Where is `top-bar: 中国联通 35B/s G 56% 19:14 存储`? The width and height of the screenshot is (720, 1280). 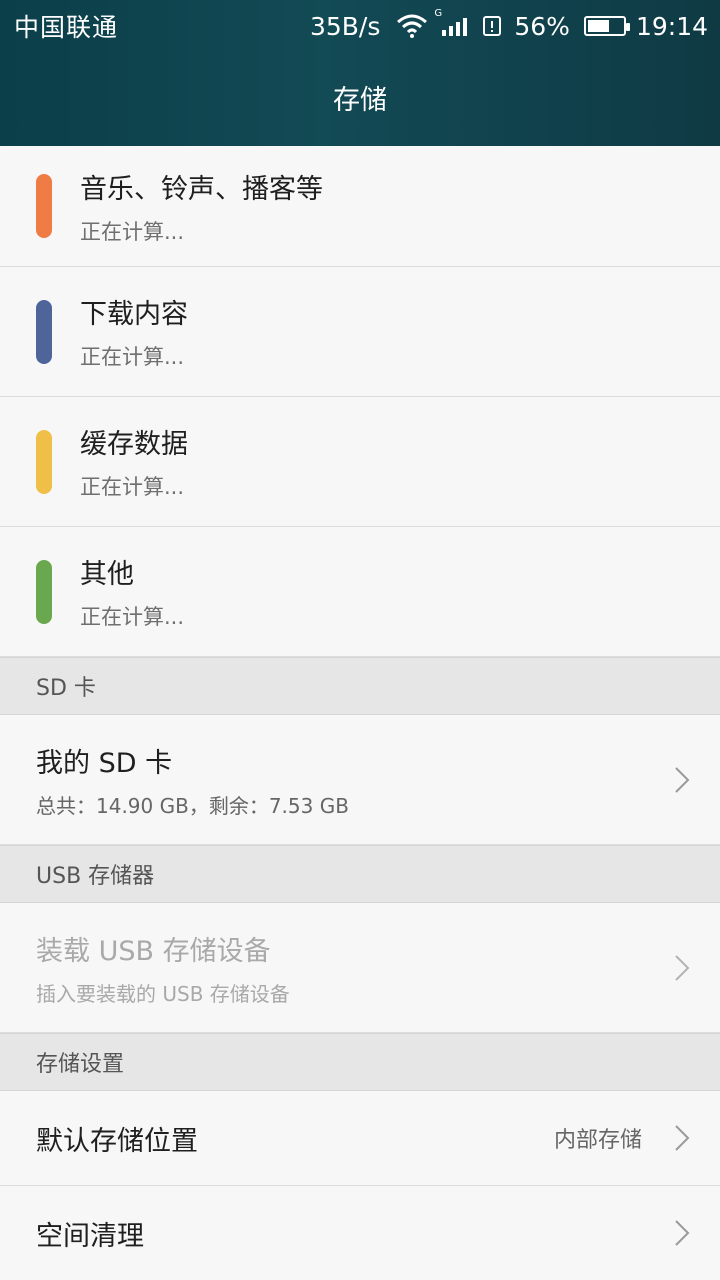 top-bar: 中国联通 35B/s G 56% 19:14 存储 is located at coordinates (360, 73).